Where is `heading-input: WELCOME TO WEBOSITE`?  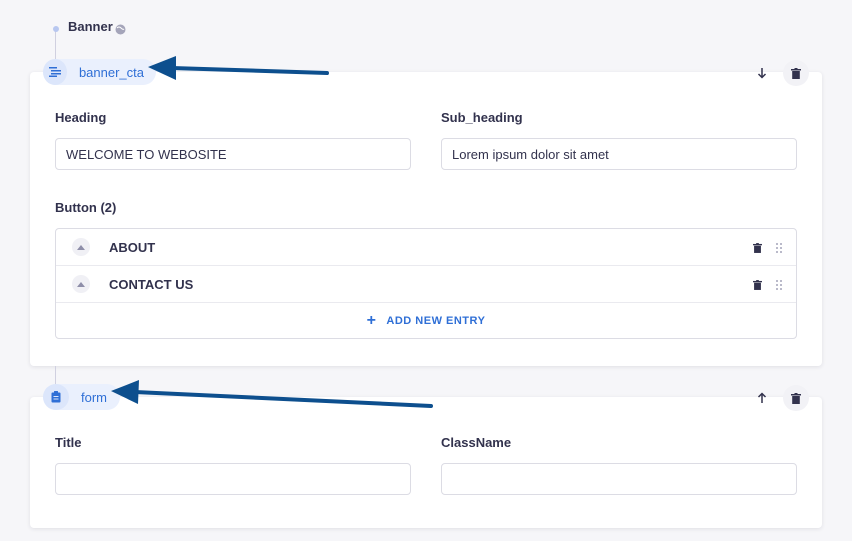 heading-input: WELCOME TO WEBOSITE is located at coordinates (233, 154).